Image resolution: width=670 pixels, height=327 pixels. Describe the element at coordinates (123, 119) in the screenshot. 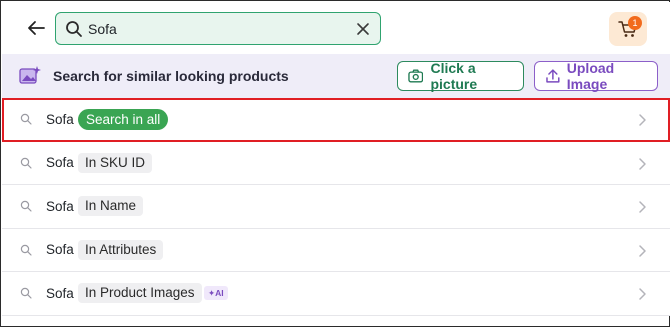

I see `suggestion-scope-tag: Search in all` at that location.